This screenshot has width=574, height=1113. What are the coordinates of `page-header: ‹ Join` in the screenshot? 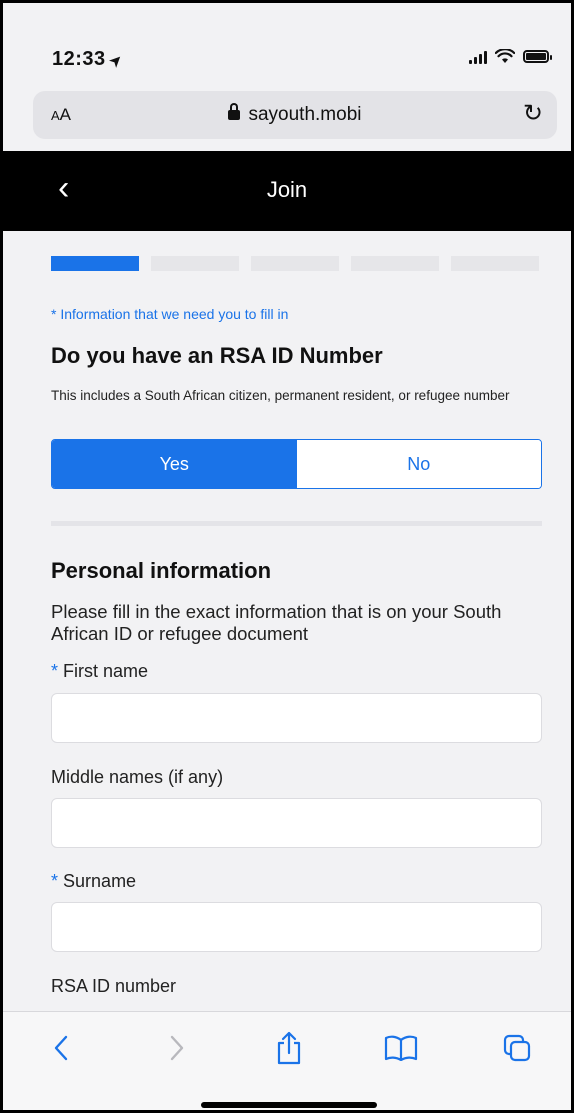 It's located at (287, 191).